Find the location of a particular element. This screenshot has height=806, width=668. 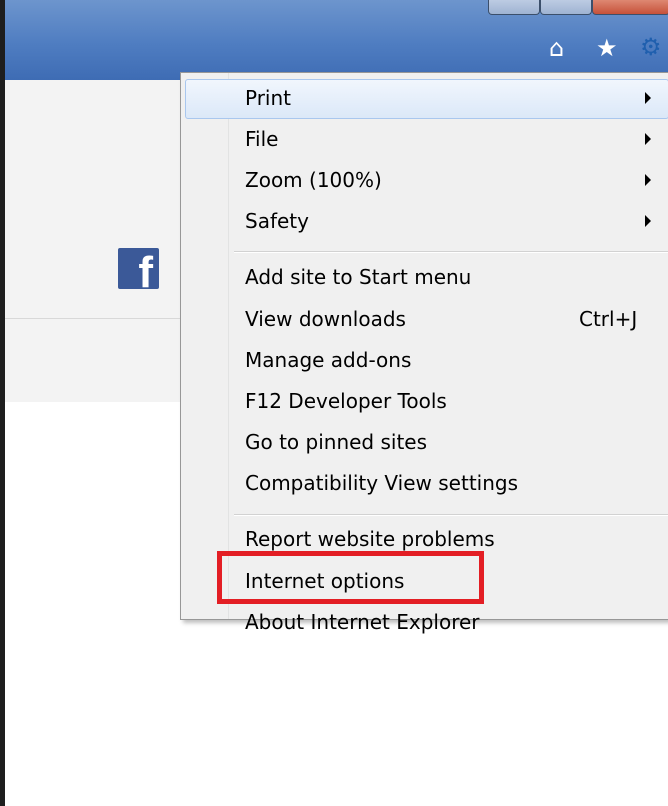

browser-titlebar: ⌂ ★ ⚙ is located at coordinates (336, 40).